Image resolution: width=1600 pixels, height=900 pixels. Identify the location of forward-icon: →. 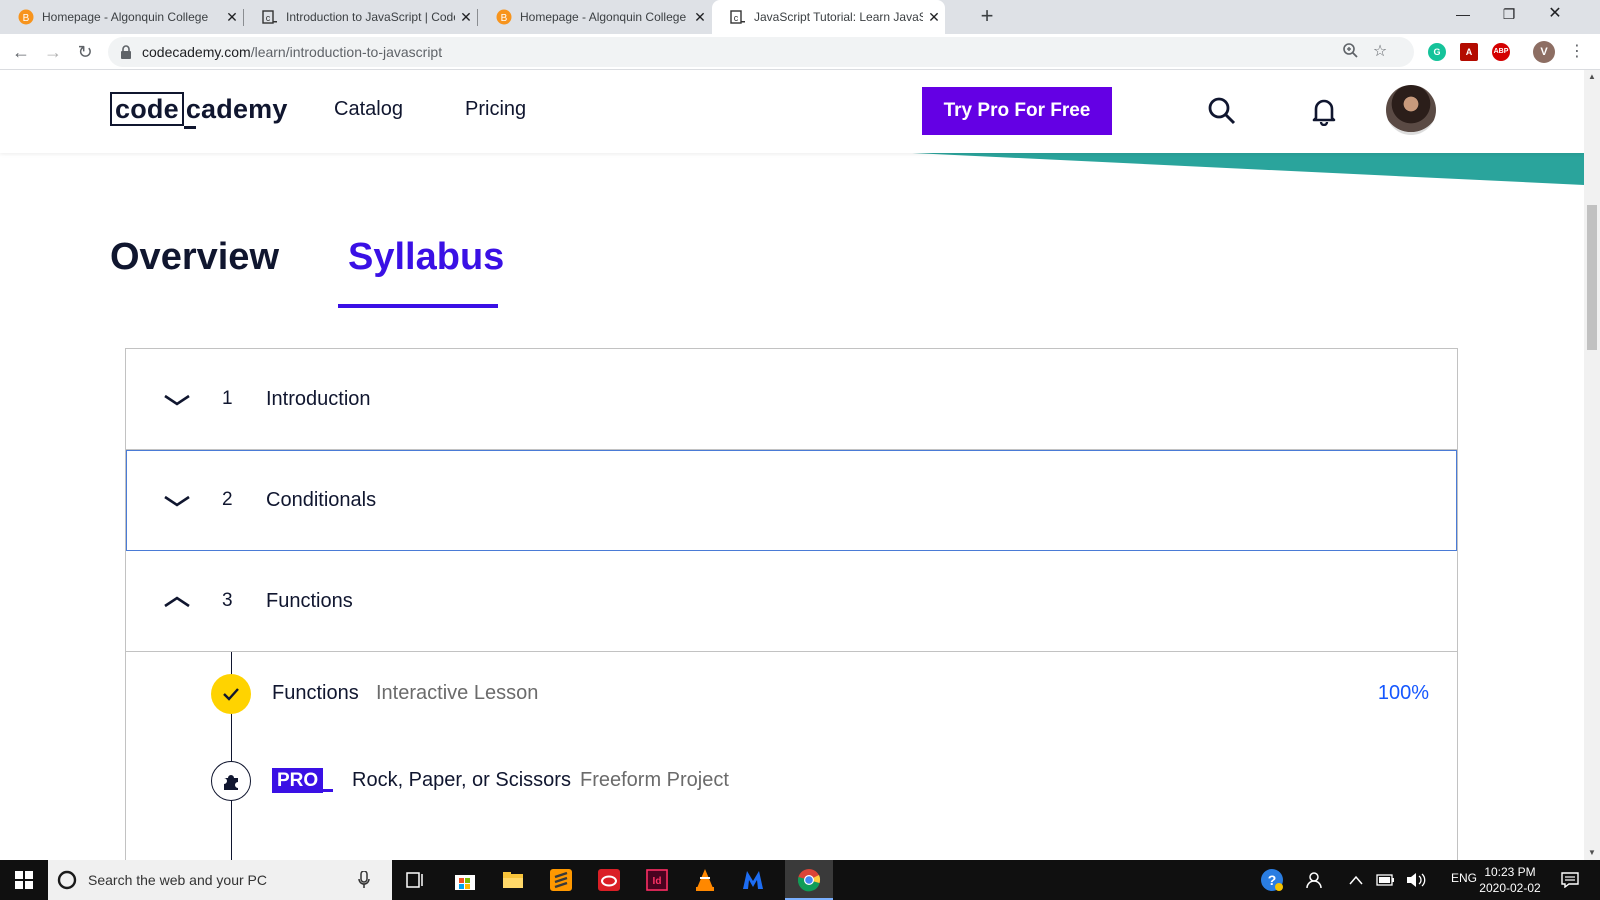
(53, 52).